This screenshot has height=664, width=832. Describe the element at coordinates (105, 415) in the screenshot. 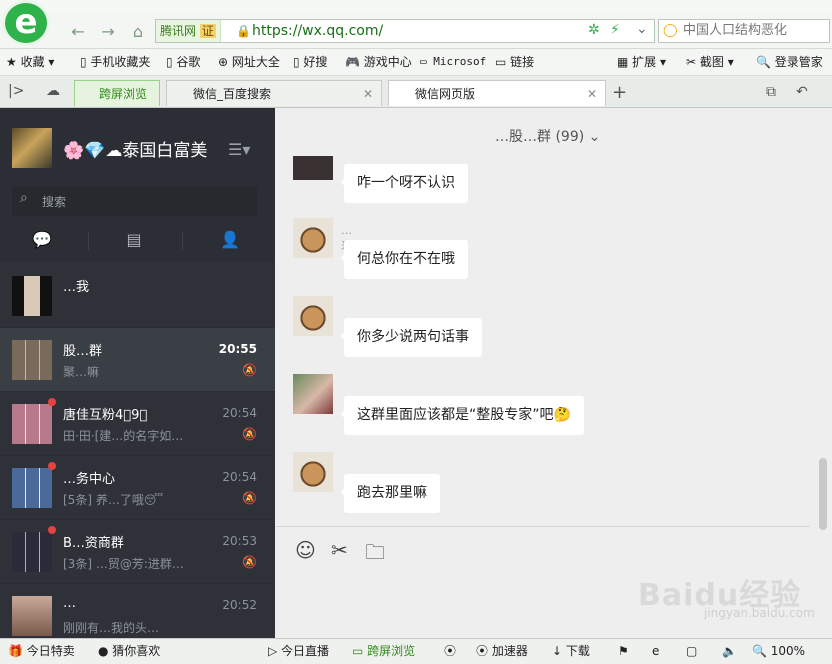

I see `chat-name: 唐佳互粉4⃣9⃣` at that location.